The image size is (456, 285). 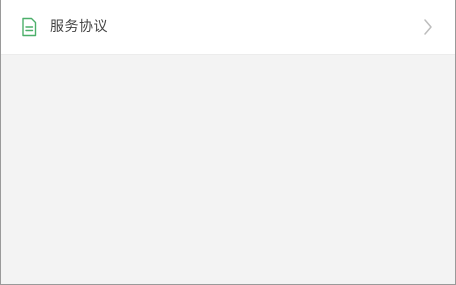 What do you see at coordinates (29, 27) in the screenshot?
I see `document-icon` at bounding box center [29, 27].